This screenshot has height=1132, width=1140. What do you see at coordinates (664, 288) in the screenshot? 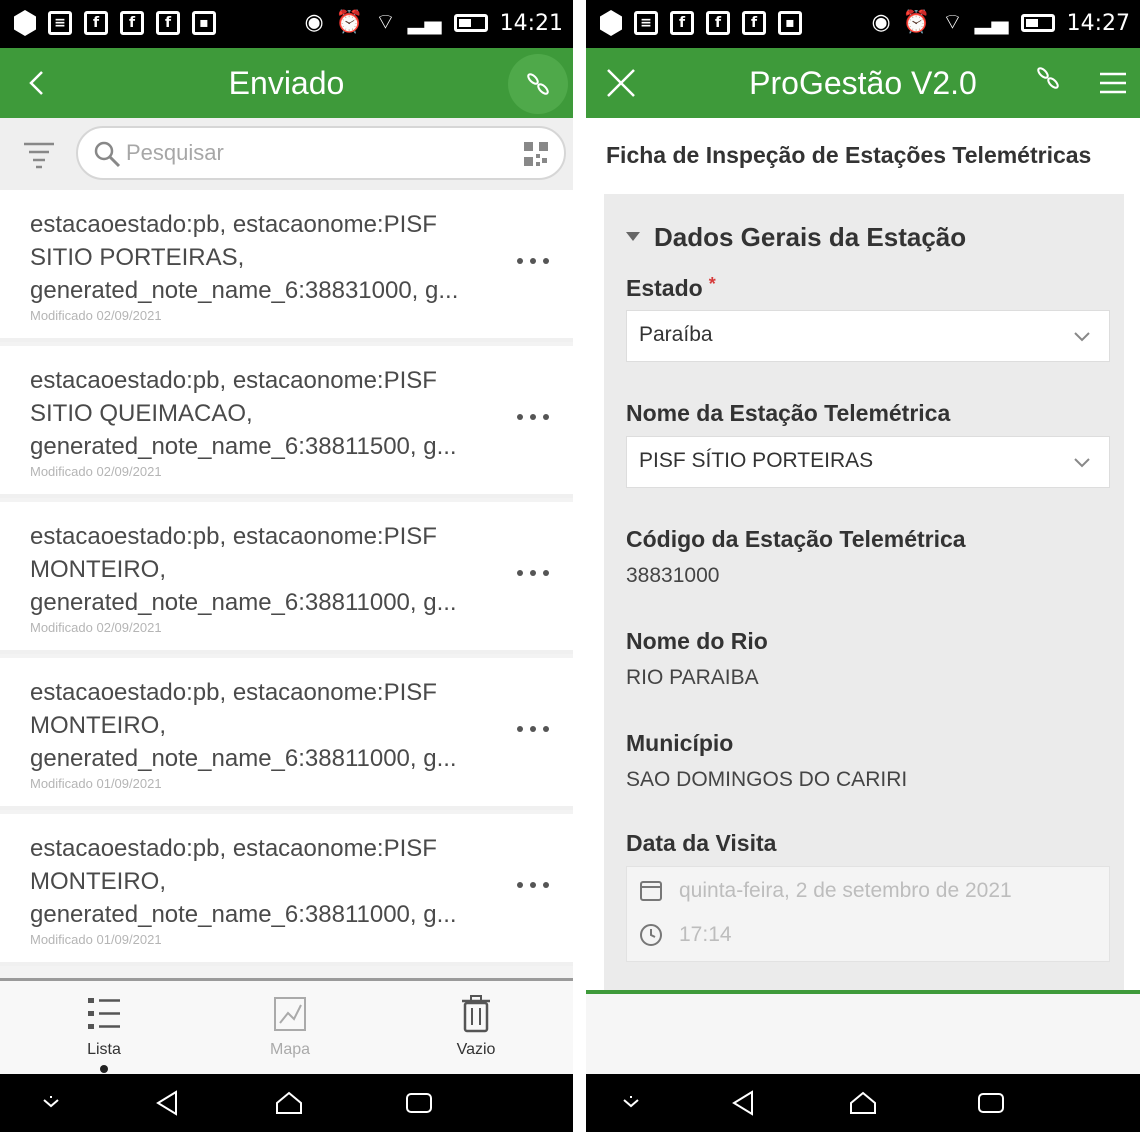
I see `estado-label: Estado` at bounding box center [664, 288].